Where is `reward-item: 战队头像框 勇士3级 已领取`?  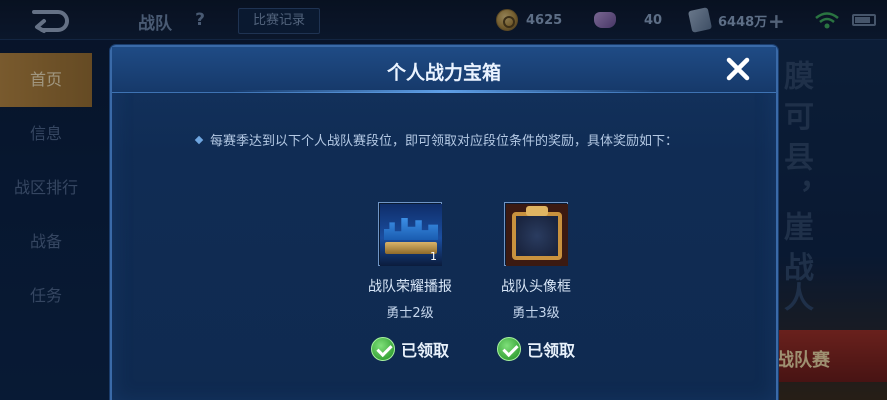
reward-item: 战队头像框 勇士3级 已领取 is located at coordinates (536, 281).